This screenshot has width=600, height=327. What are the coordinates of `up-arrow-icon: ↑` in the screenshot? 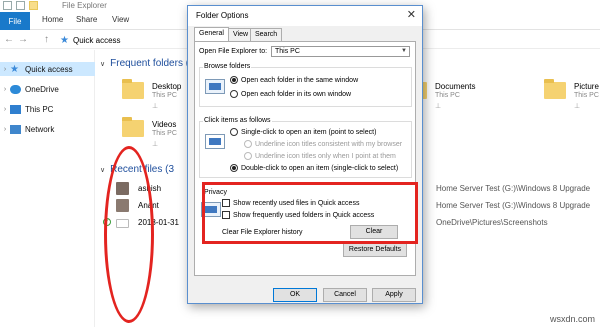 It's located at (46, 39).